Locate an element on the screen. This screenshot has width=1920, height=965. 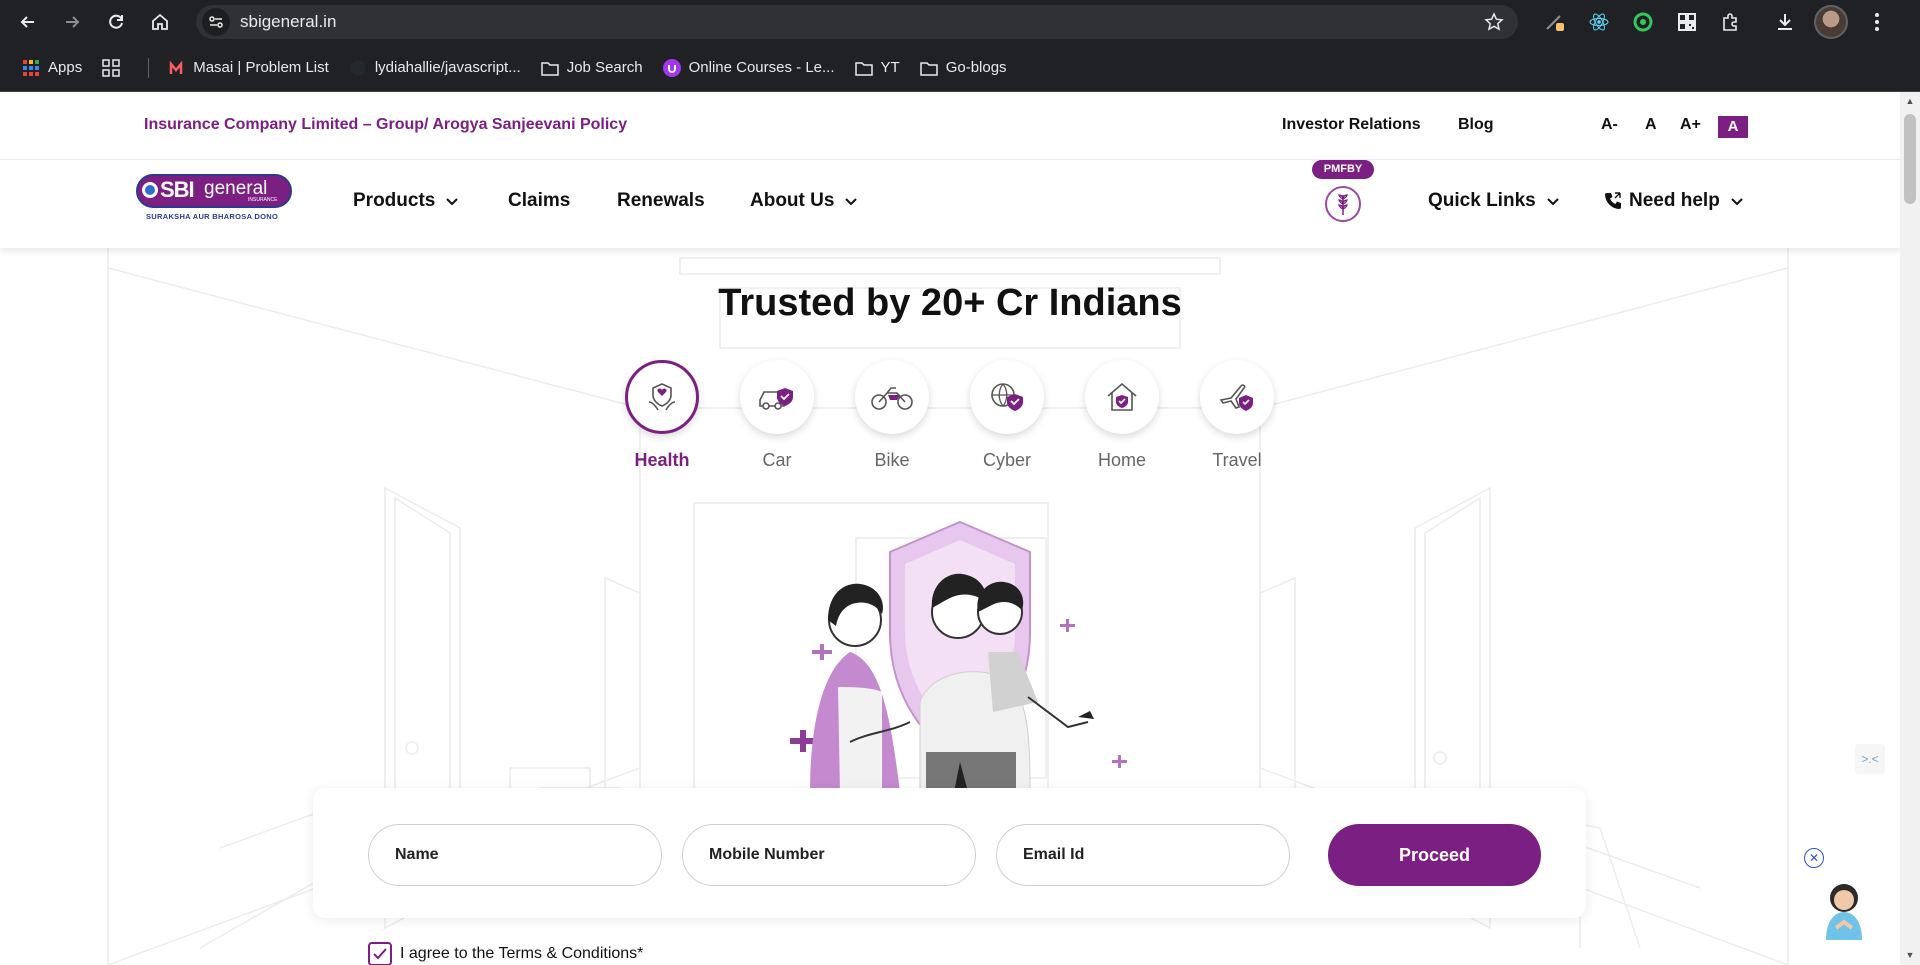
scroll-thumb is located at coordinates (1910, 159).